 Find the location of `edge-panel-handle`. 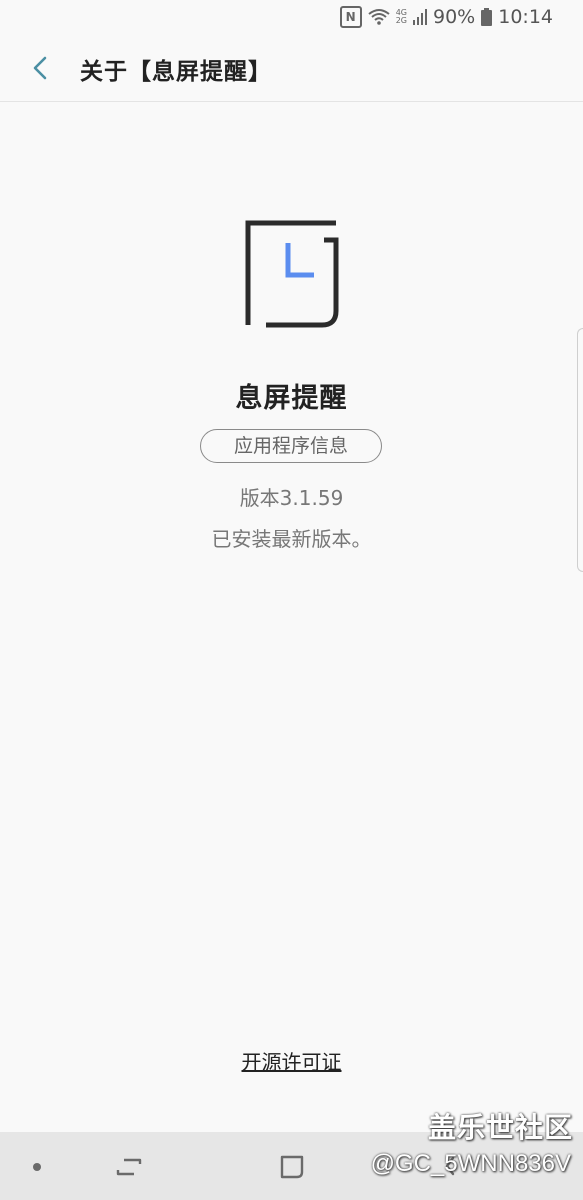

edge-panel-handle is located at coordinates (580, 450).